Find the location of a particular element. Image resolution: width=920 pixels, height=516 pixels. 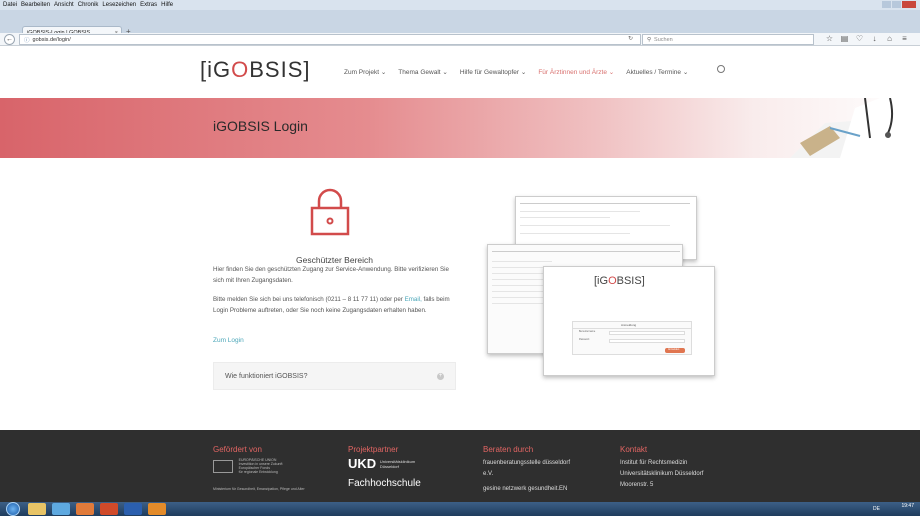

folder-icon is located at coordinates (157, 509).